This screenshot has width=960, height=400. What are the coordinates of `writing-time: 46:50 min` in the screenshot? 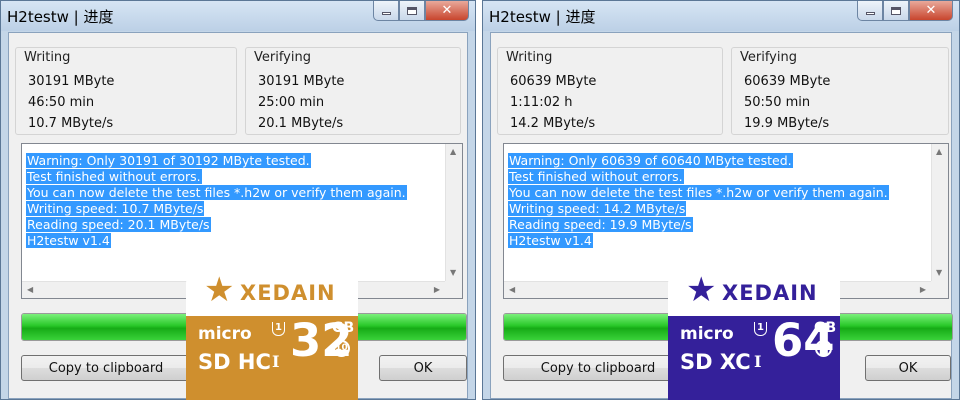 It's located at (61, 102).